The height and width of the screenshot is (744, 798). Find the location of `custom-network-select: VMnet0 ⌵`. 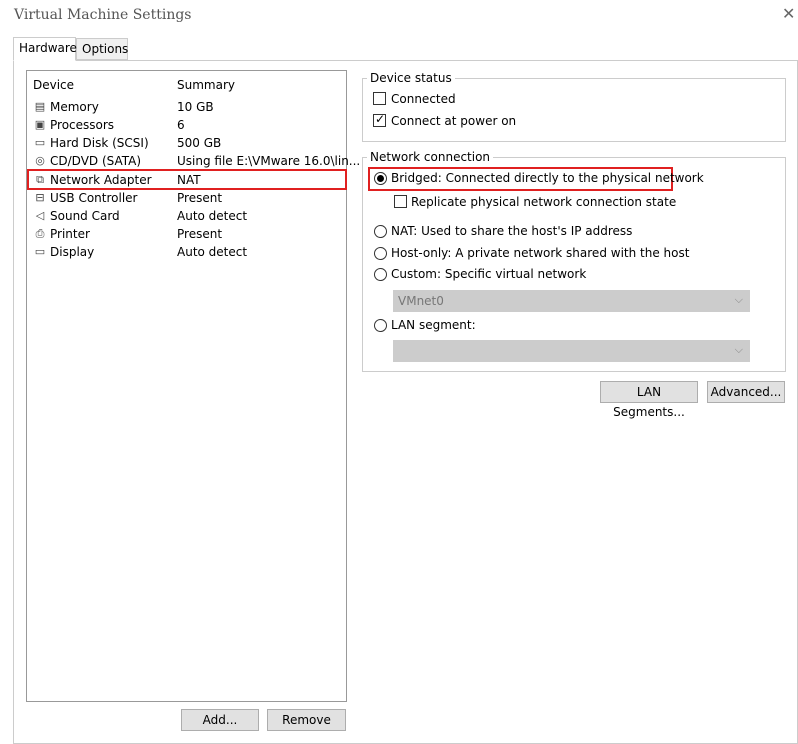

custom-network-select: VMnet0 ⌵ is located at coordinates (571, 301).